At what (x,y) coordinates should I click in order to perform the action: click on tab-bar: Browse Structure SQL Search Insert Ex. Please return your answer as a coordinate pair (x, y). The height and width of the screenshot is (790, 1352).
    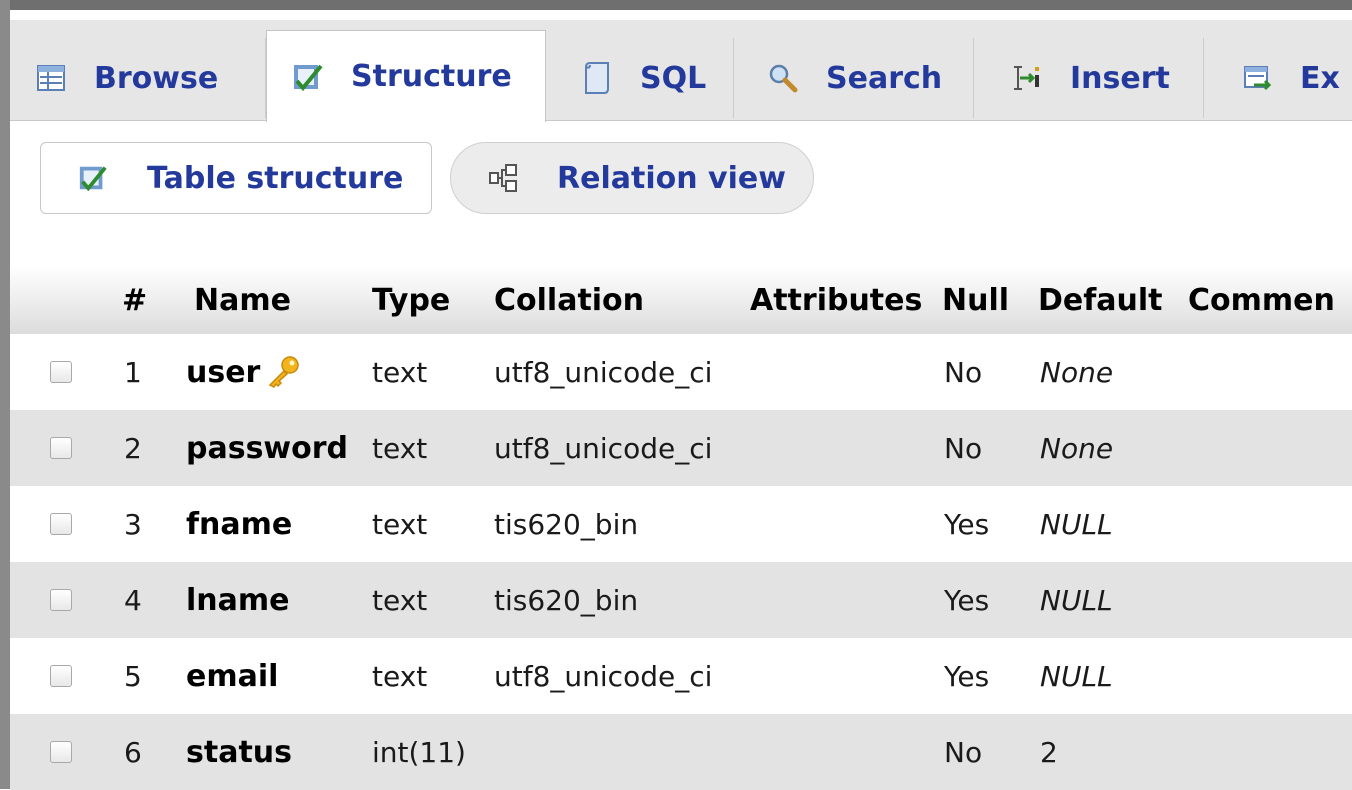
    Looking at the image, I should click on (681, 71).